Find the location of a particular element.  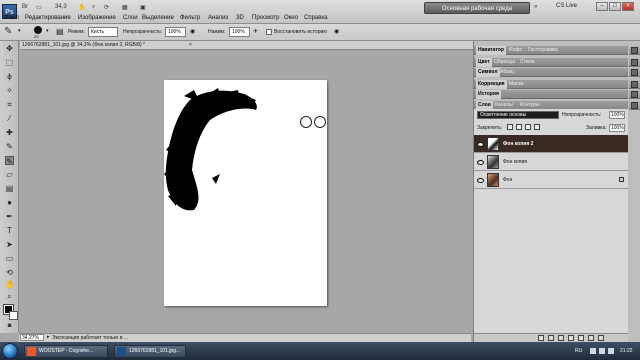

menu-edit: Редактирование is located at coordinates (48, 18).